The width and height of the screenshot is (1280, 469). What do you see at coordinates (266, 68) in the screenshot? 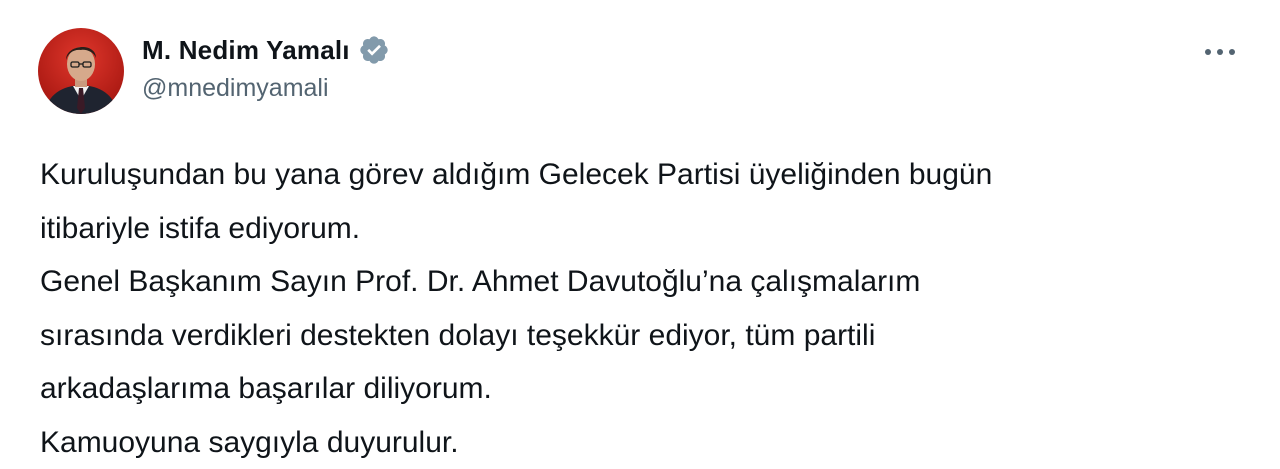
I see `author-info: M. Nedim Yamalı @mnedimyamali` at bounding box center [266, 68].